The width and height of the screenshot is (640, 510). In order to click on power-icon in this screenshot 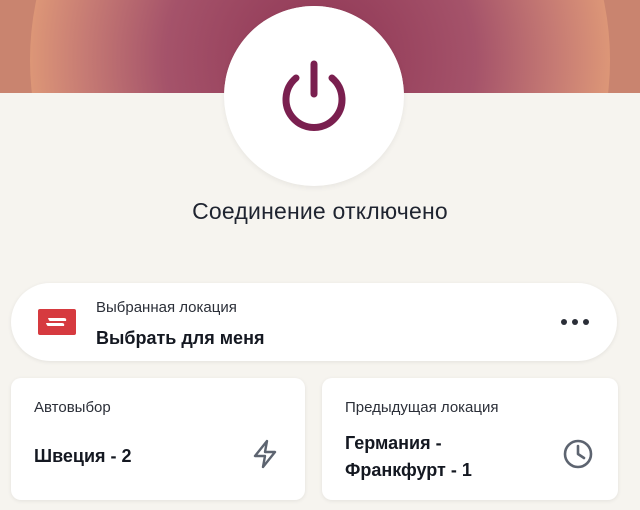, I will do `click(314, 95)`.